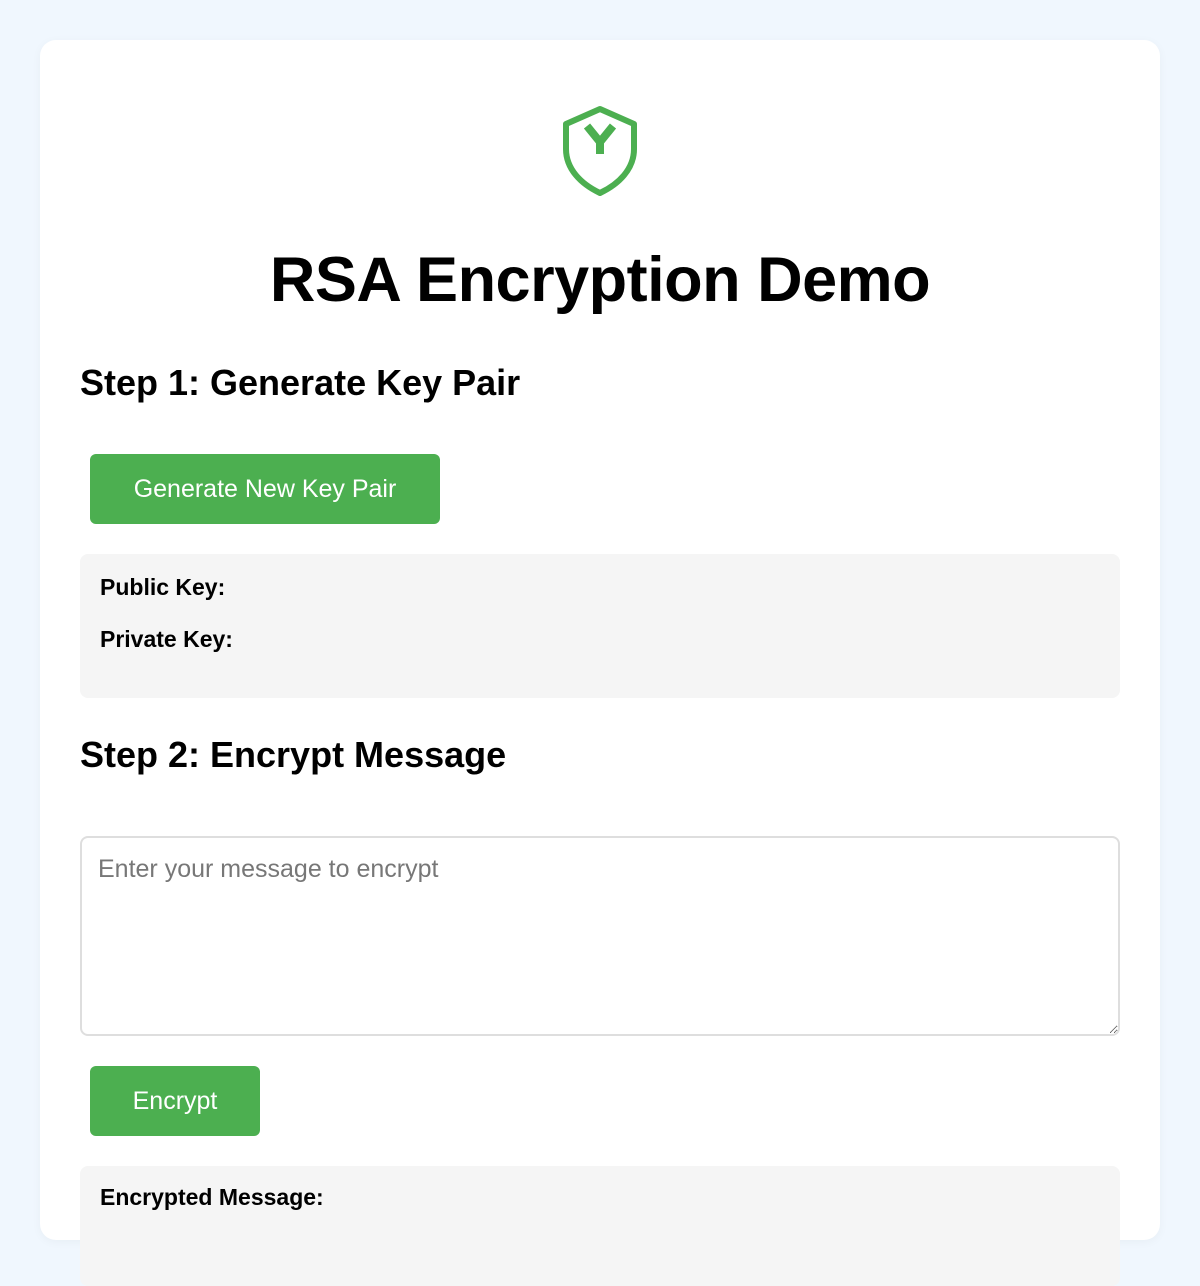  I want to click on message-input, so click(600, 936).